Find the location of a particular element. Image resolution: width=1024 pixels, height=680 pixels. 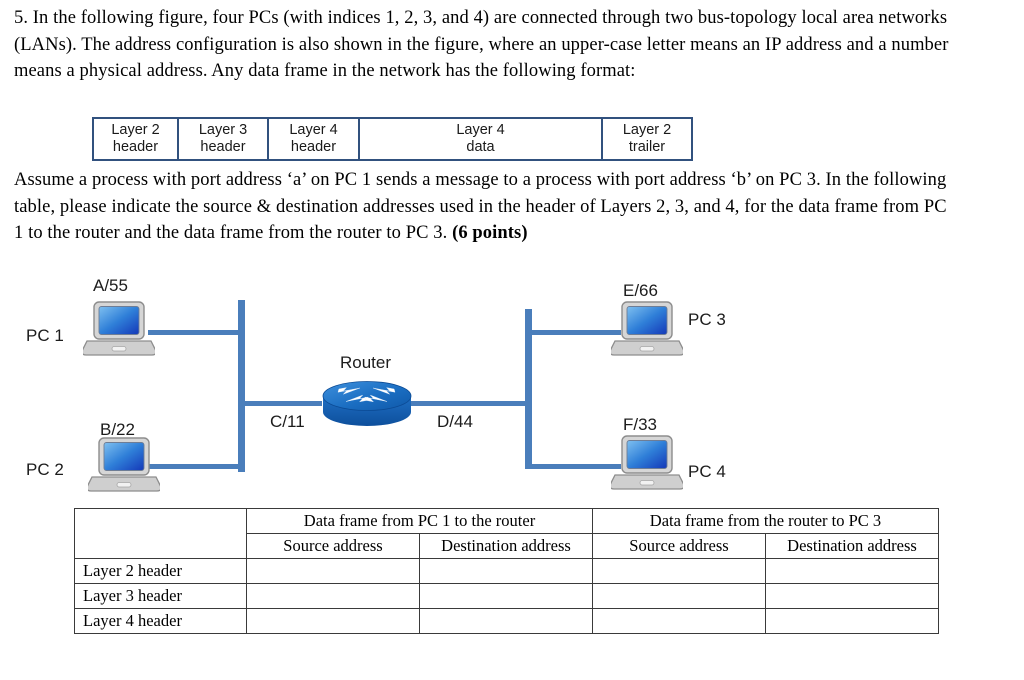

pc3-address-label: E/66 is located at coordinates (640, 290).